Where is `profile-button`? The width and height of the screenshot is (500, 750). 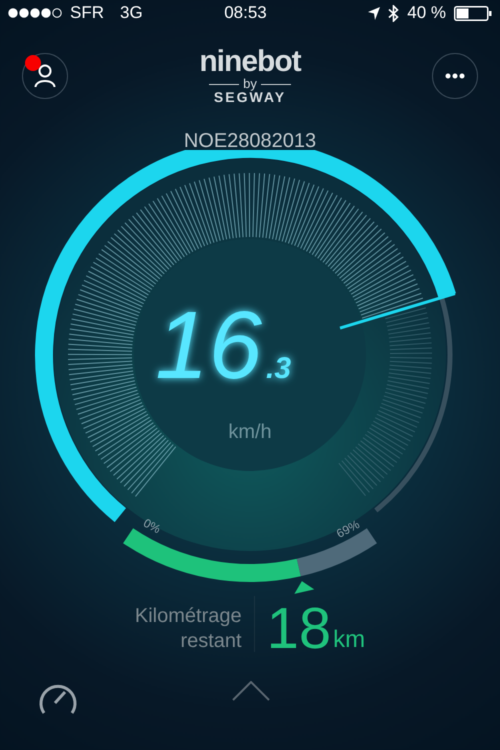
profile-button is located at coordinates (45, 76).